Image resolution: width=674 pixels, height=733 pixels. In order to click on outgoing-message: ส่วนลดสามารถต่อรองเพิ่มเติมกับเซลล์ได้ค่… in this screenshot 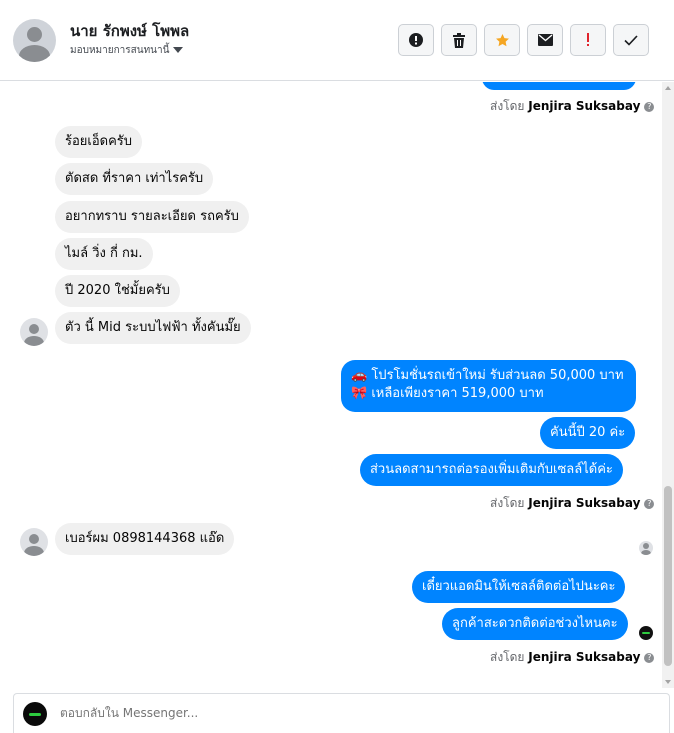, I will do `click(491, 470)`.